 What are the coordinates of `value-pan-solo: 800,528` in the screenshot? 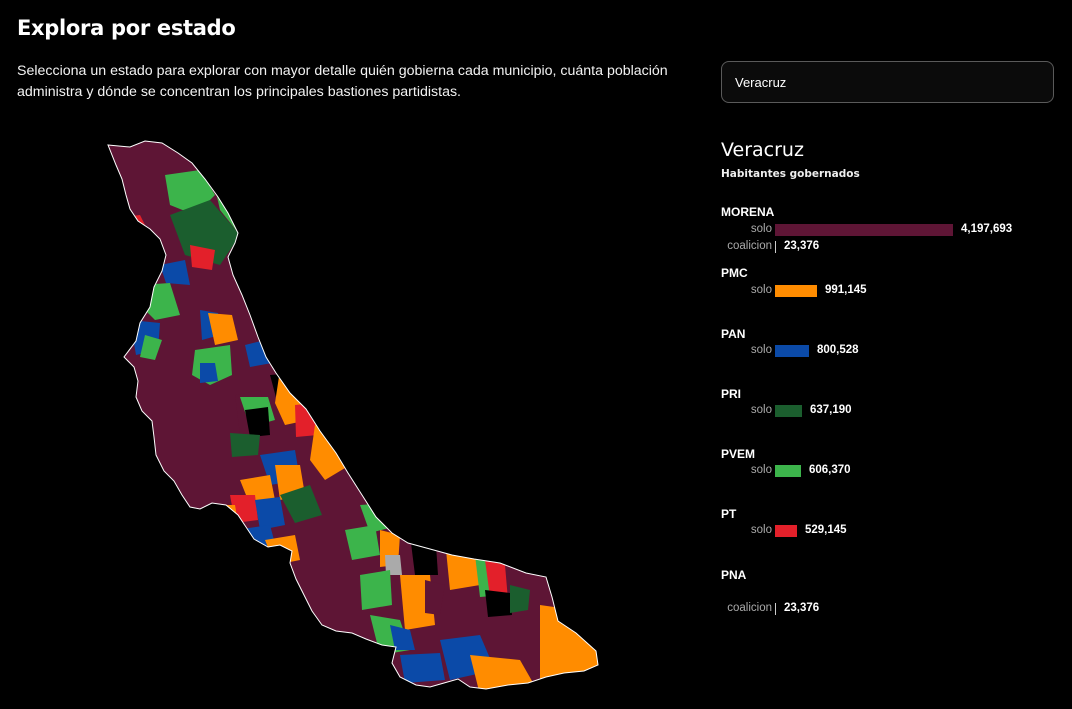 It's located at (838, 350).